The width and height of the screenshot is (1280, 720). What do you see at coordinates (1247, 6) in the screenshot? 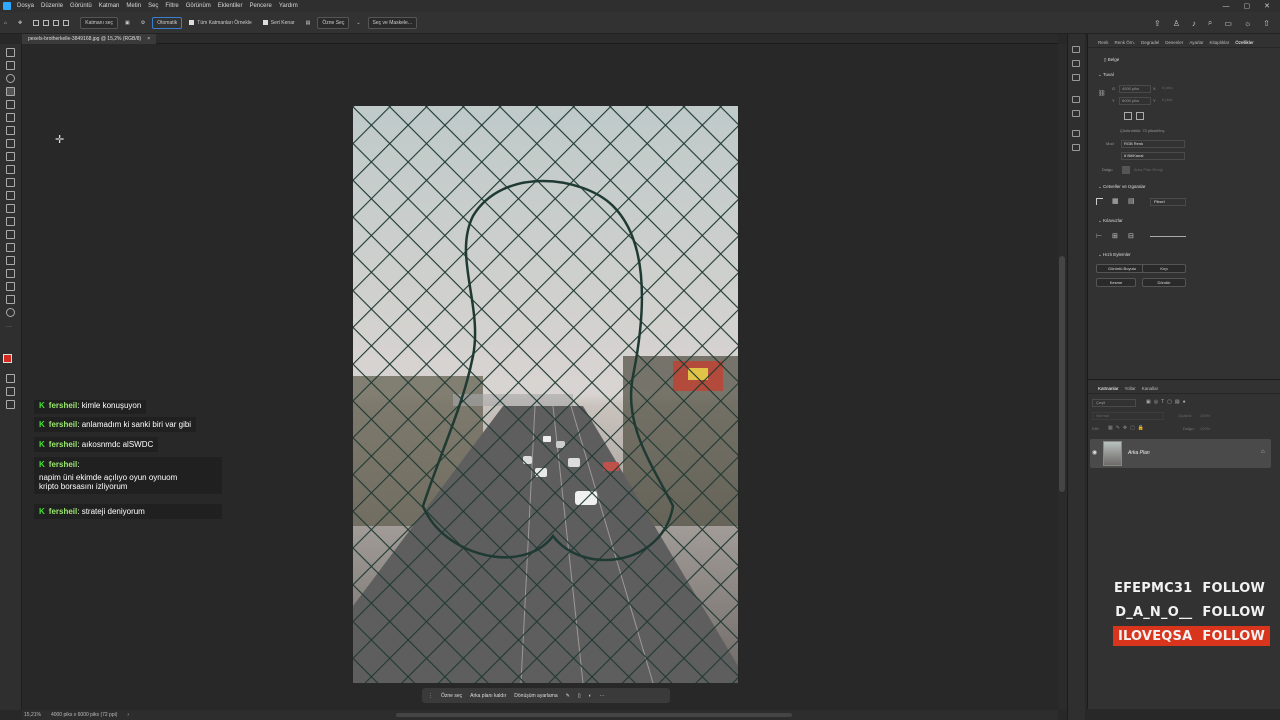
I see `maximize-icon: ▢` at bounding box center [1247, 6].